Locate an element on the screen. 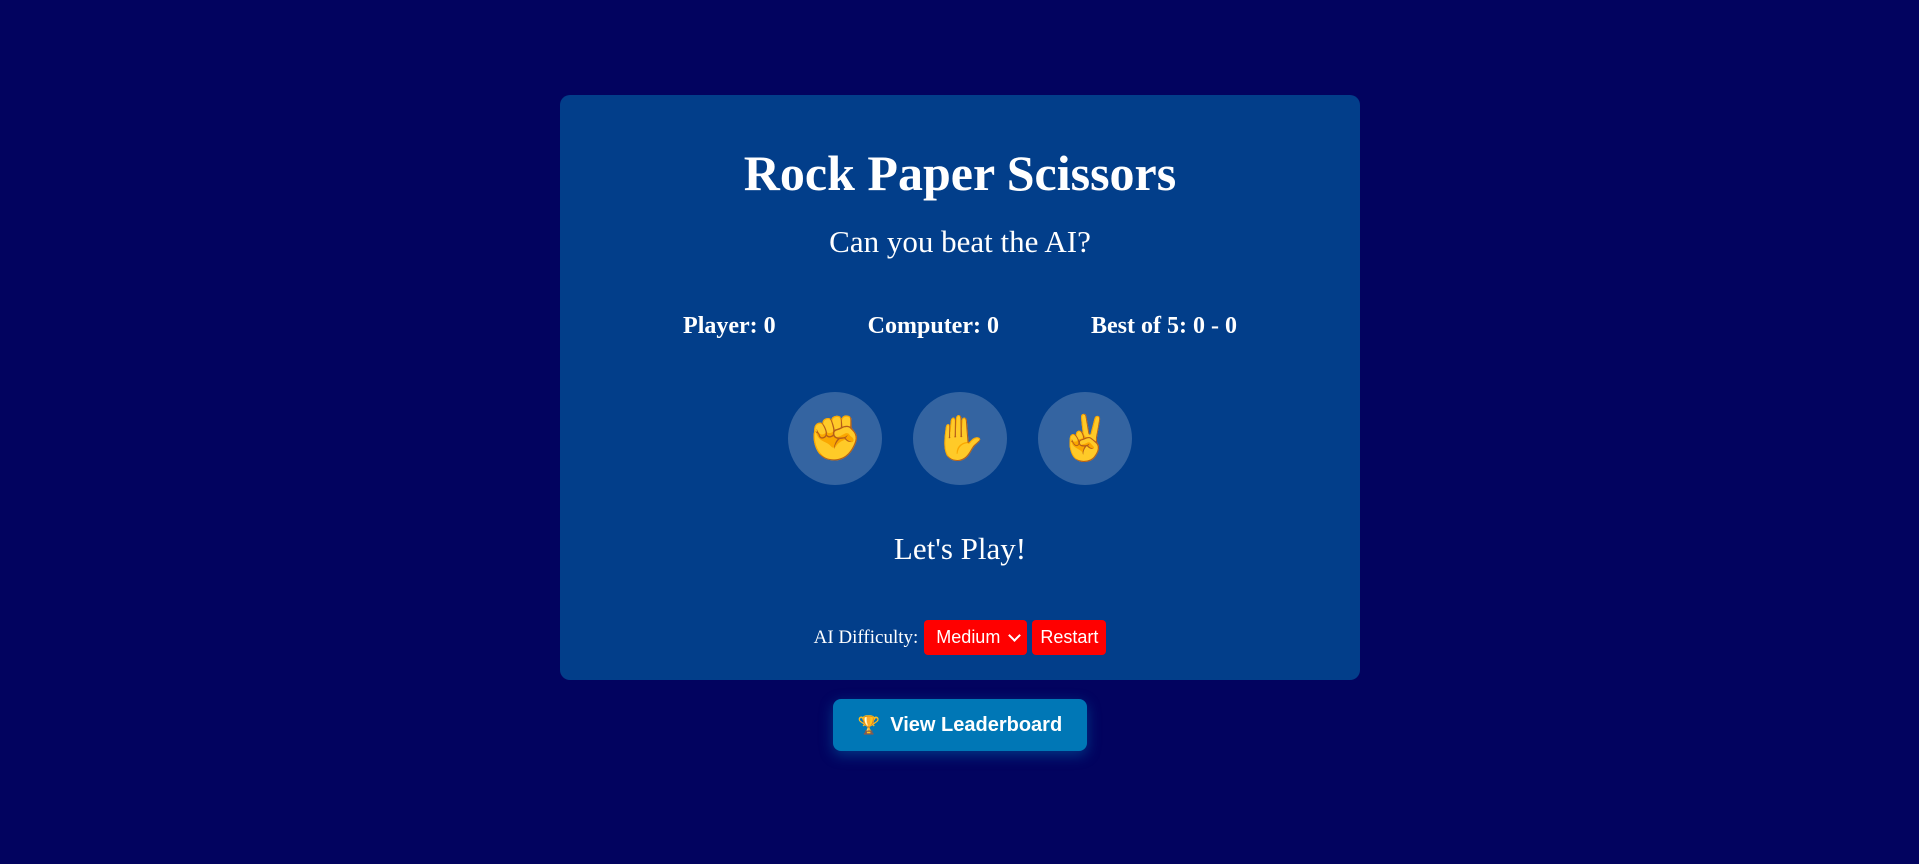 The image size is (1919, 864). trophy-icon: 🏆 is located at coordinates (869, 725).